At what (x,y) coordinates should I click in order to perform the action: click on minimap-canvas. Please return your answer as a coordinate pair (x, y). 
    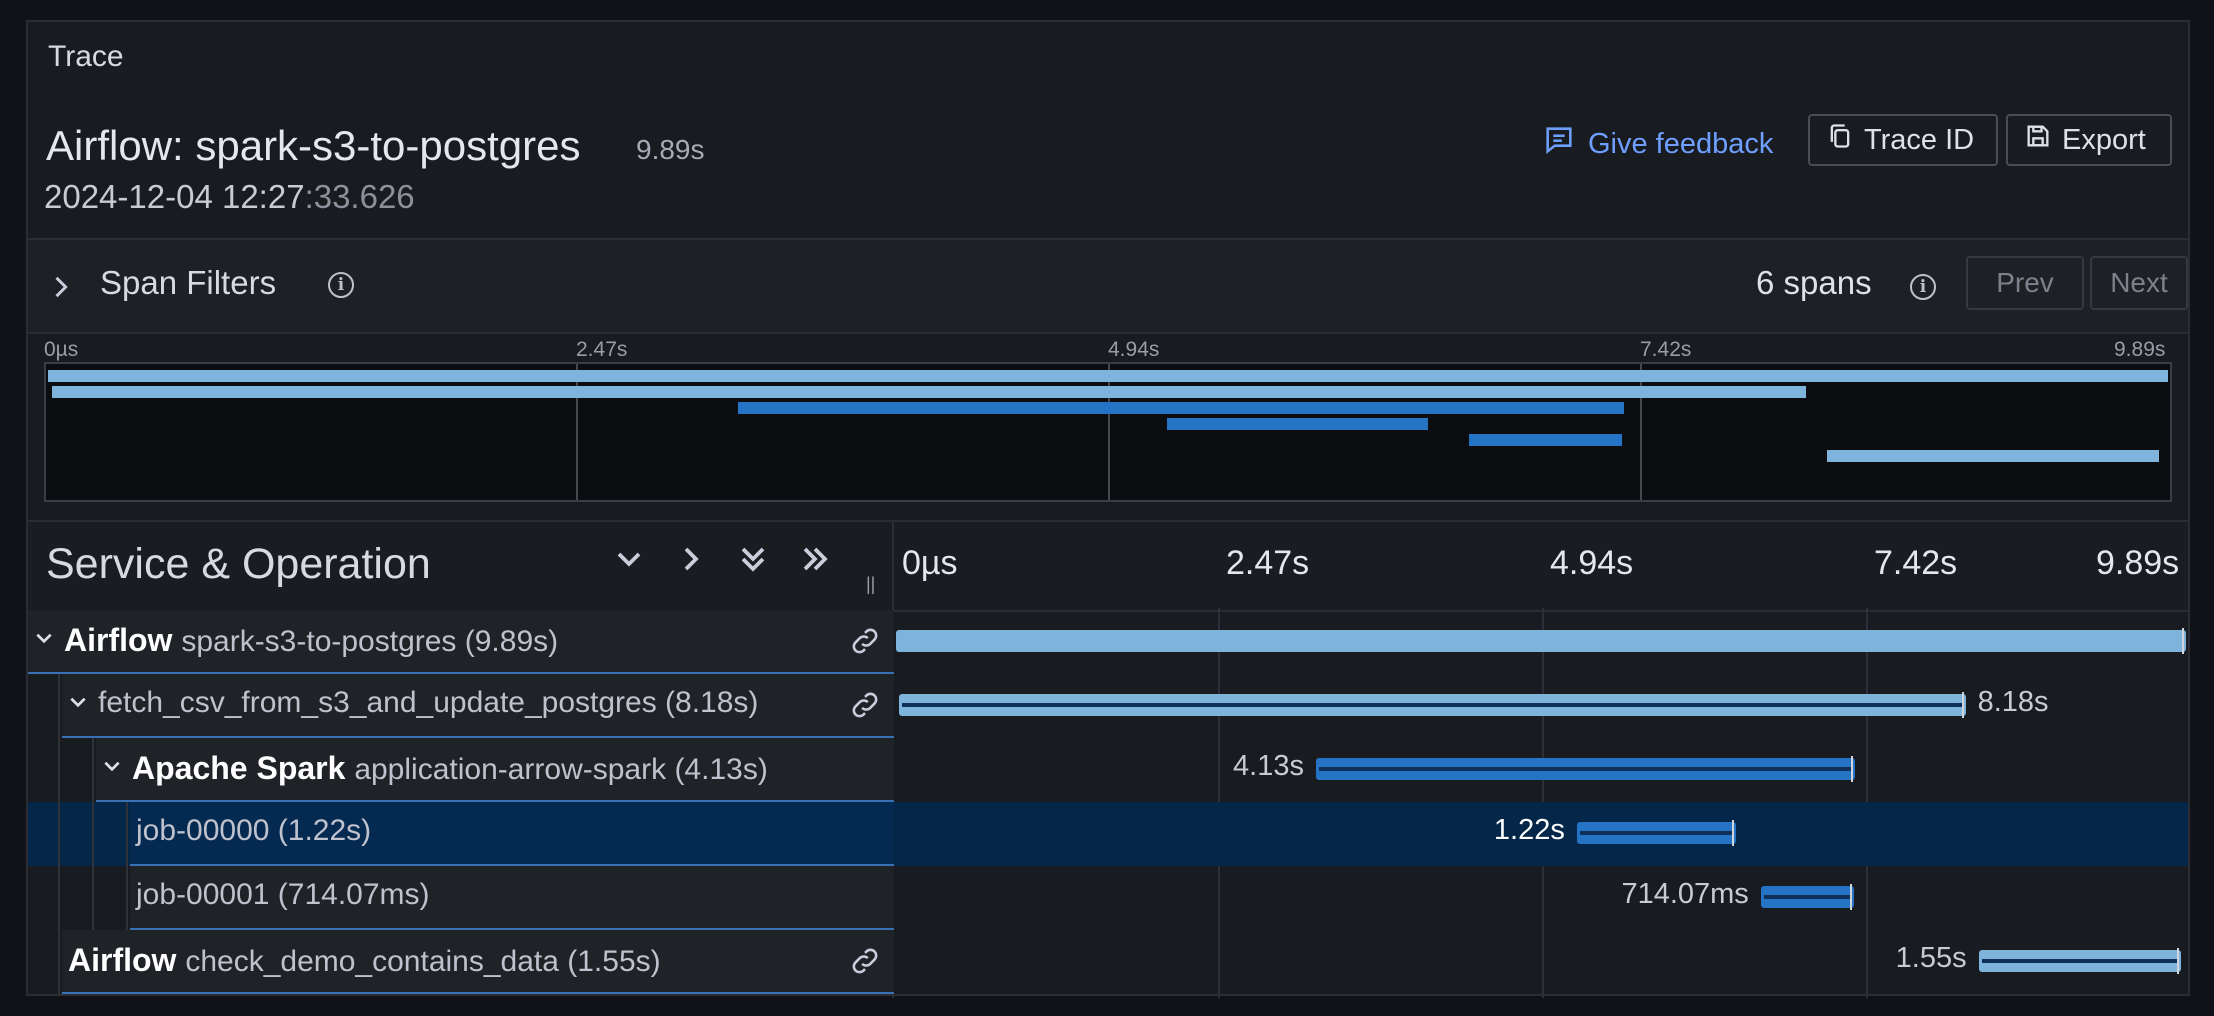
    Looking at the image, I should click on (1108, 432).